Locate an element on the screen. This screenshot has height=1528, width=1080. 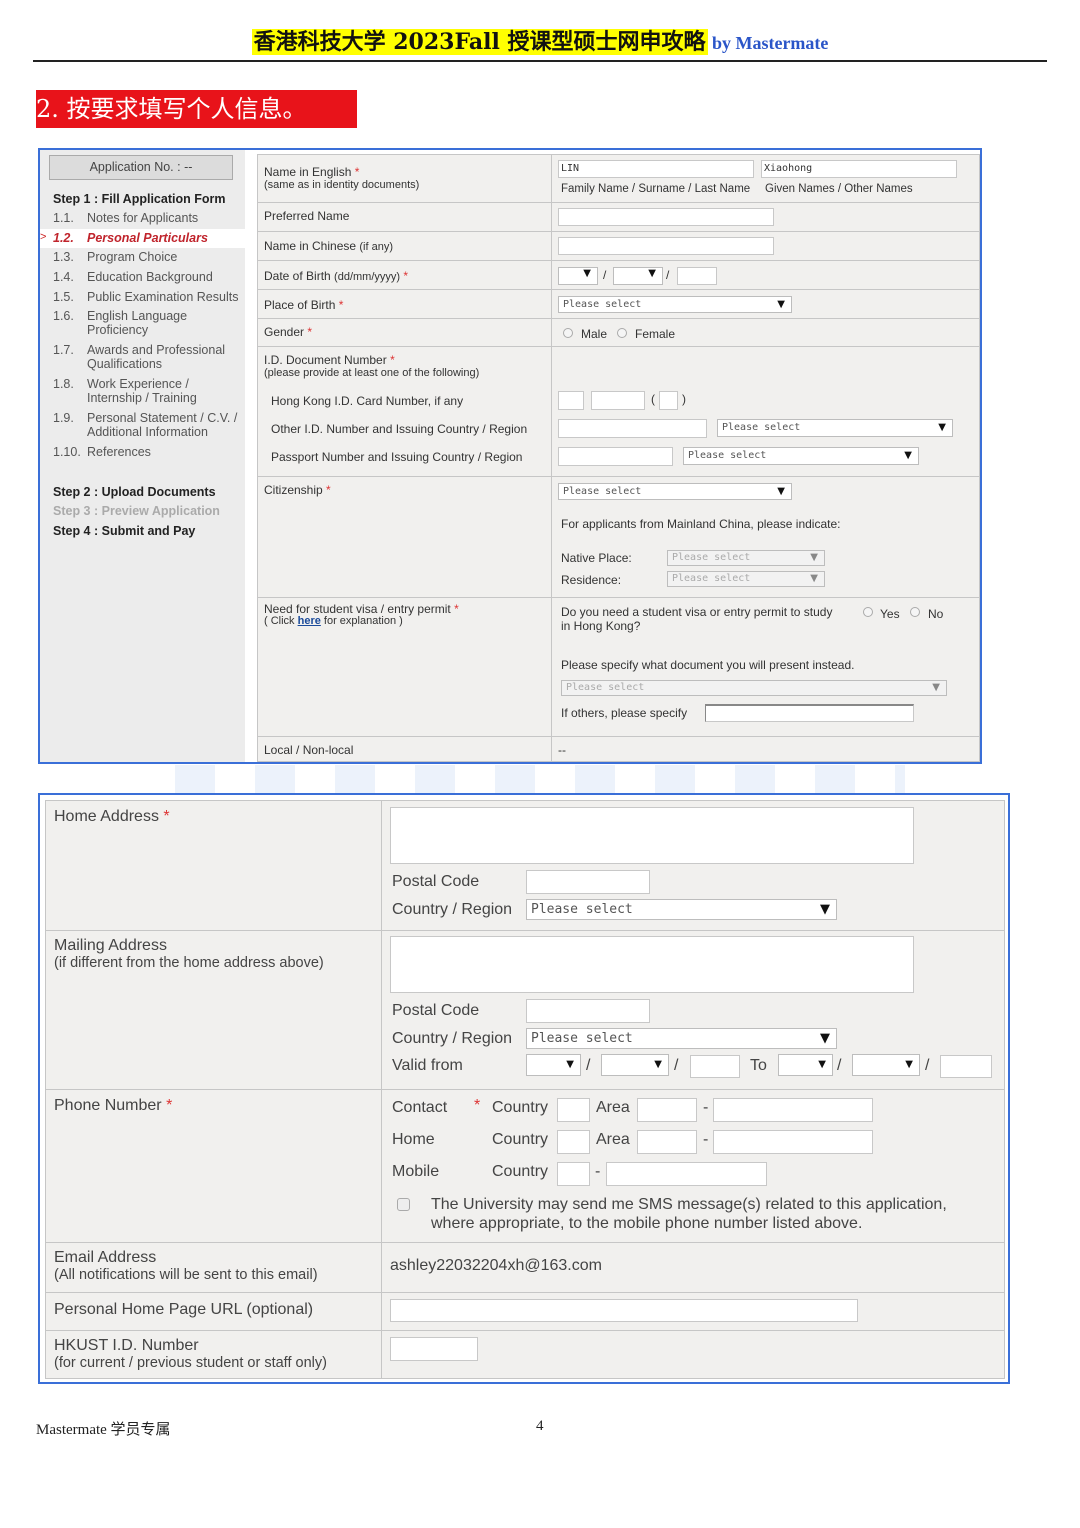
gender-female-radio is located at coordinates (622, 333).